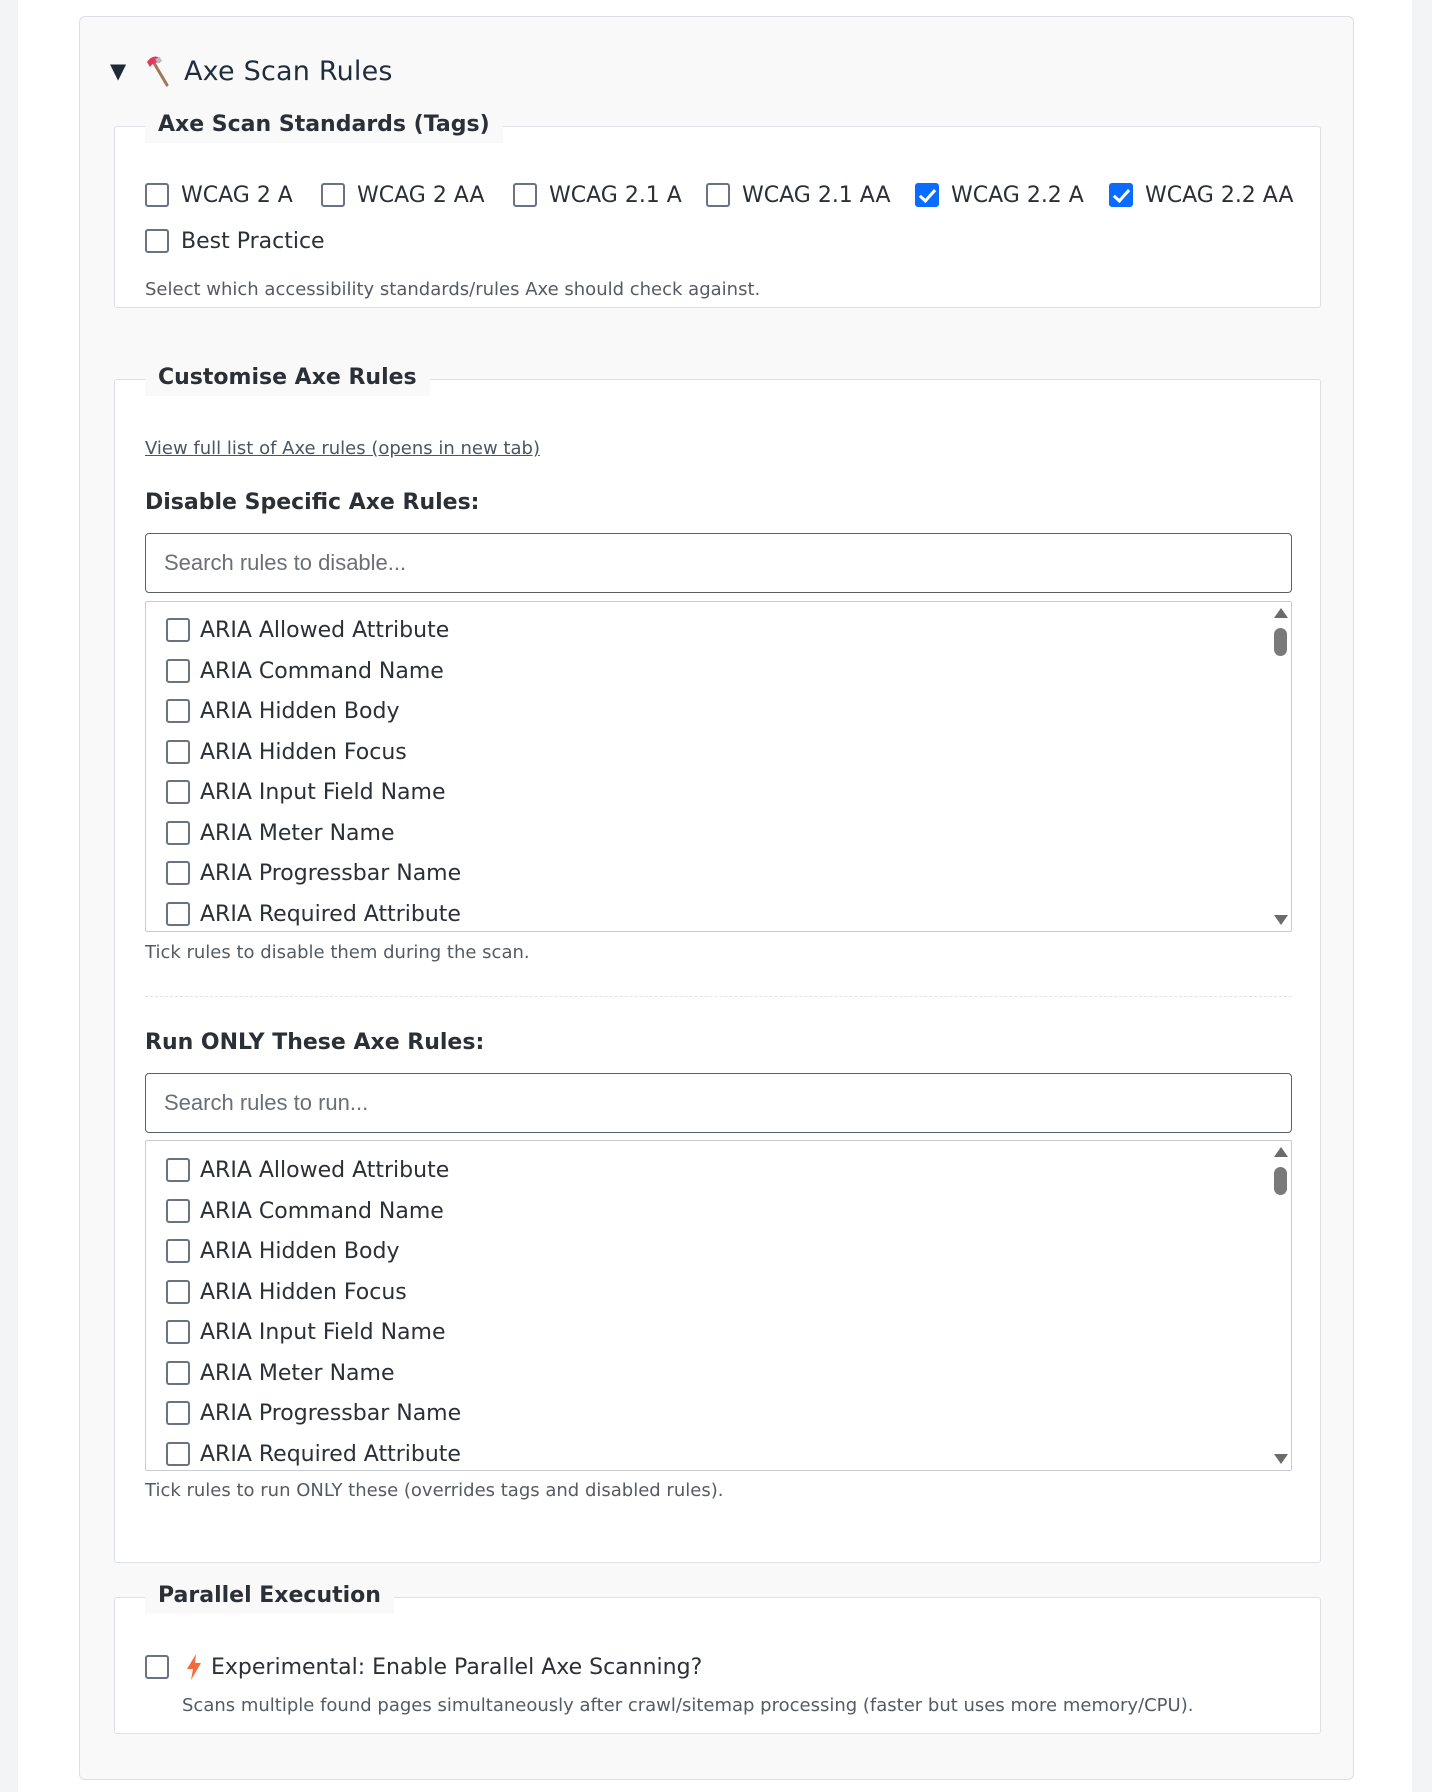  What do you see at coordinates (158, 71) in the screenshot?
I see `axe-icon` at bounding box center [158, 71].